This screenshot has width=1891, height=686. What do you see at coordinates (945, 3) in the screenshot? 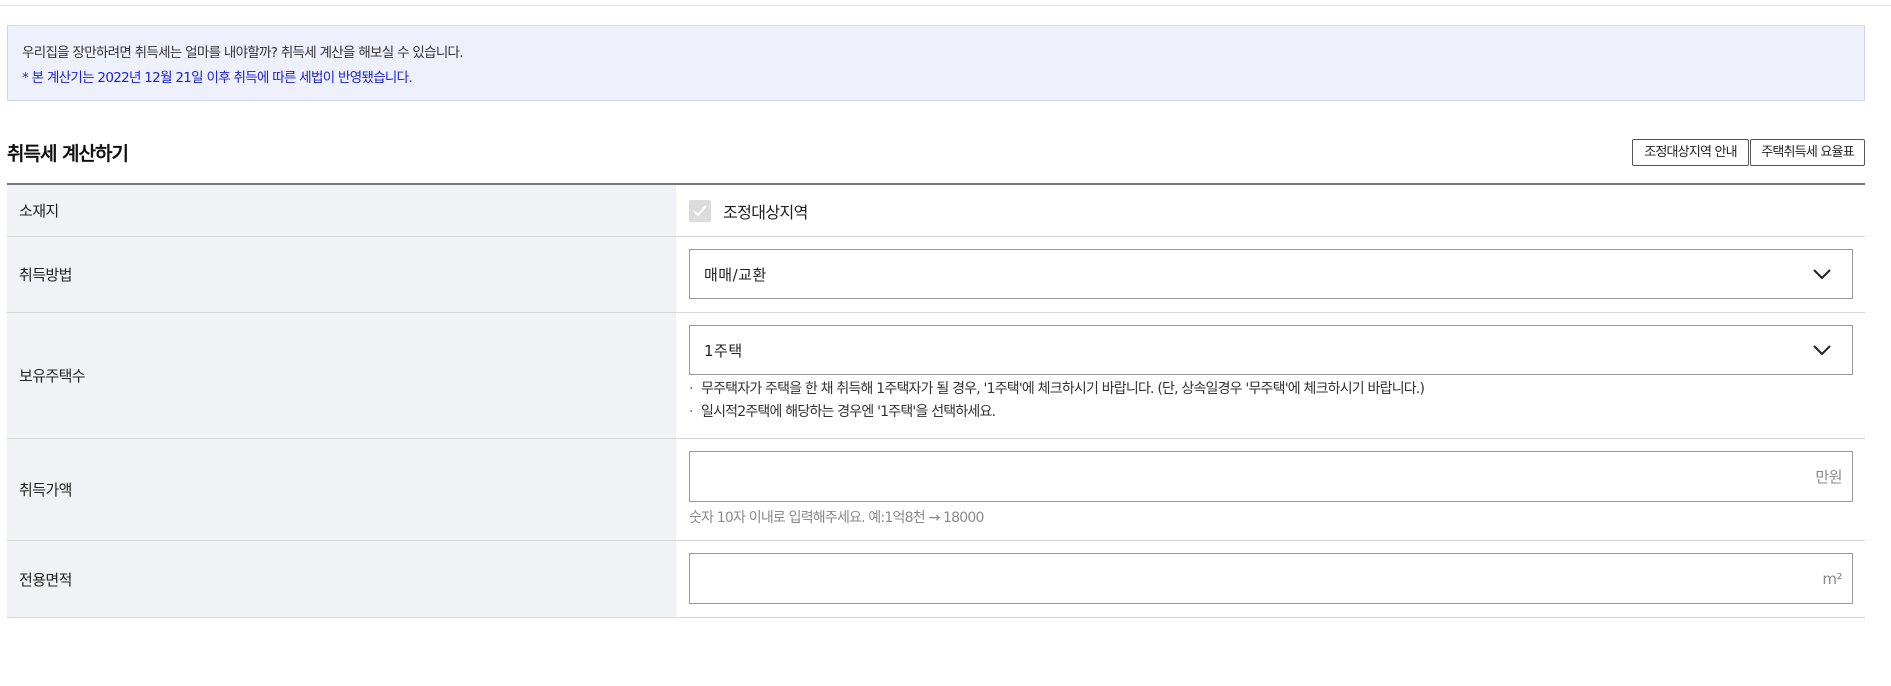
I see `top-divider` at bounding box center [945, 3].